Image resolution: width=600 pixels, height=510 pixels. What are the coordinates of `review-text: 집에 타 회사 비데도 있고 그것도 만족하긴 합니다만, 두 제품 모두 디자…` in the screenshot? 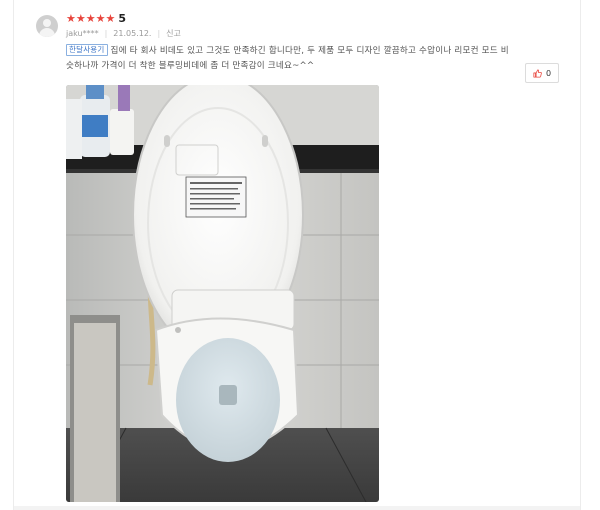 It's located at (287, 58).